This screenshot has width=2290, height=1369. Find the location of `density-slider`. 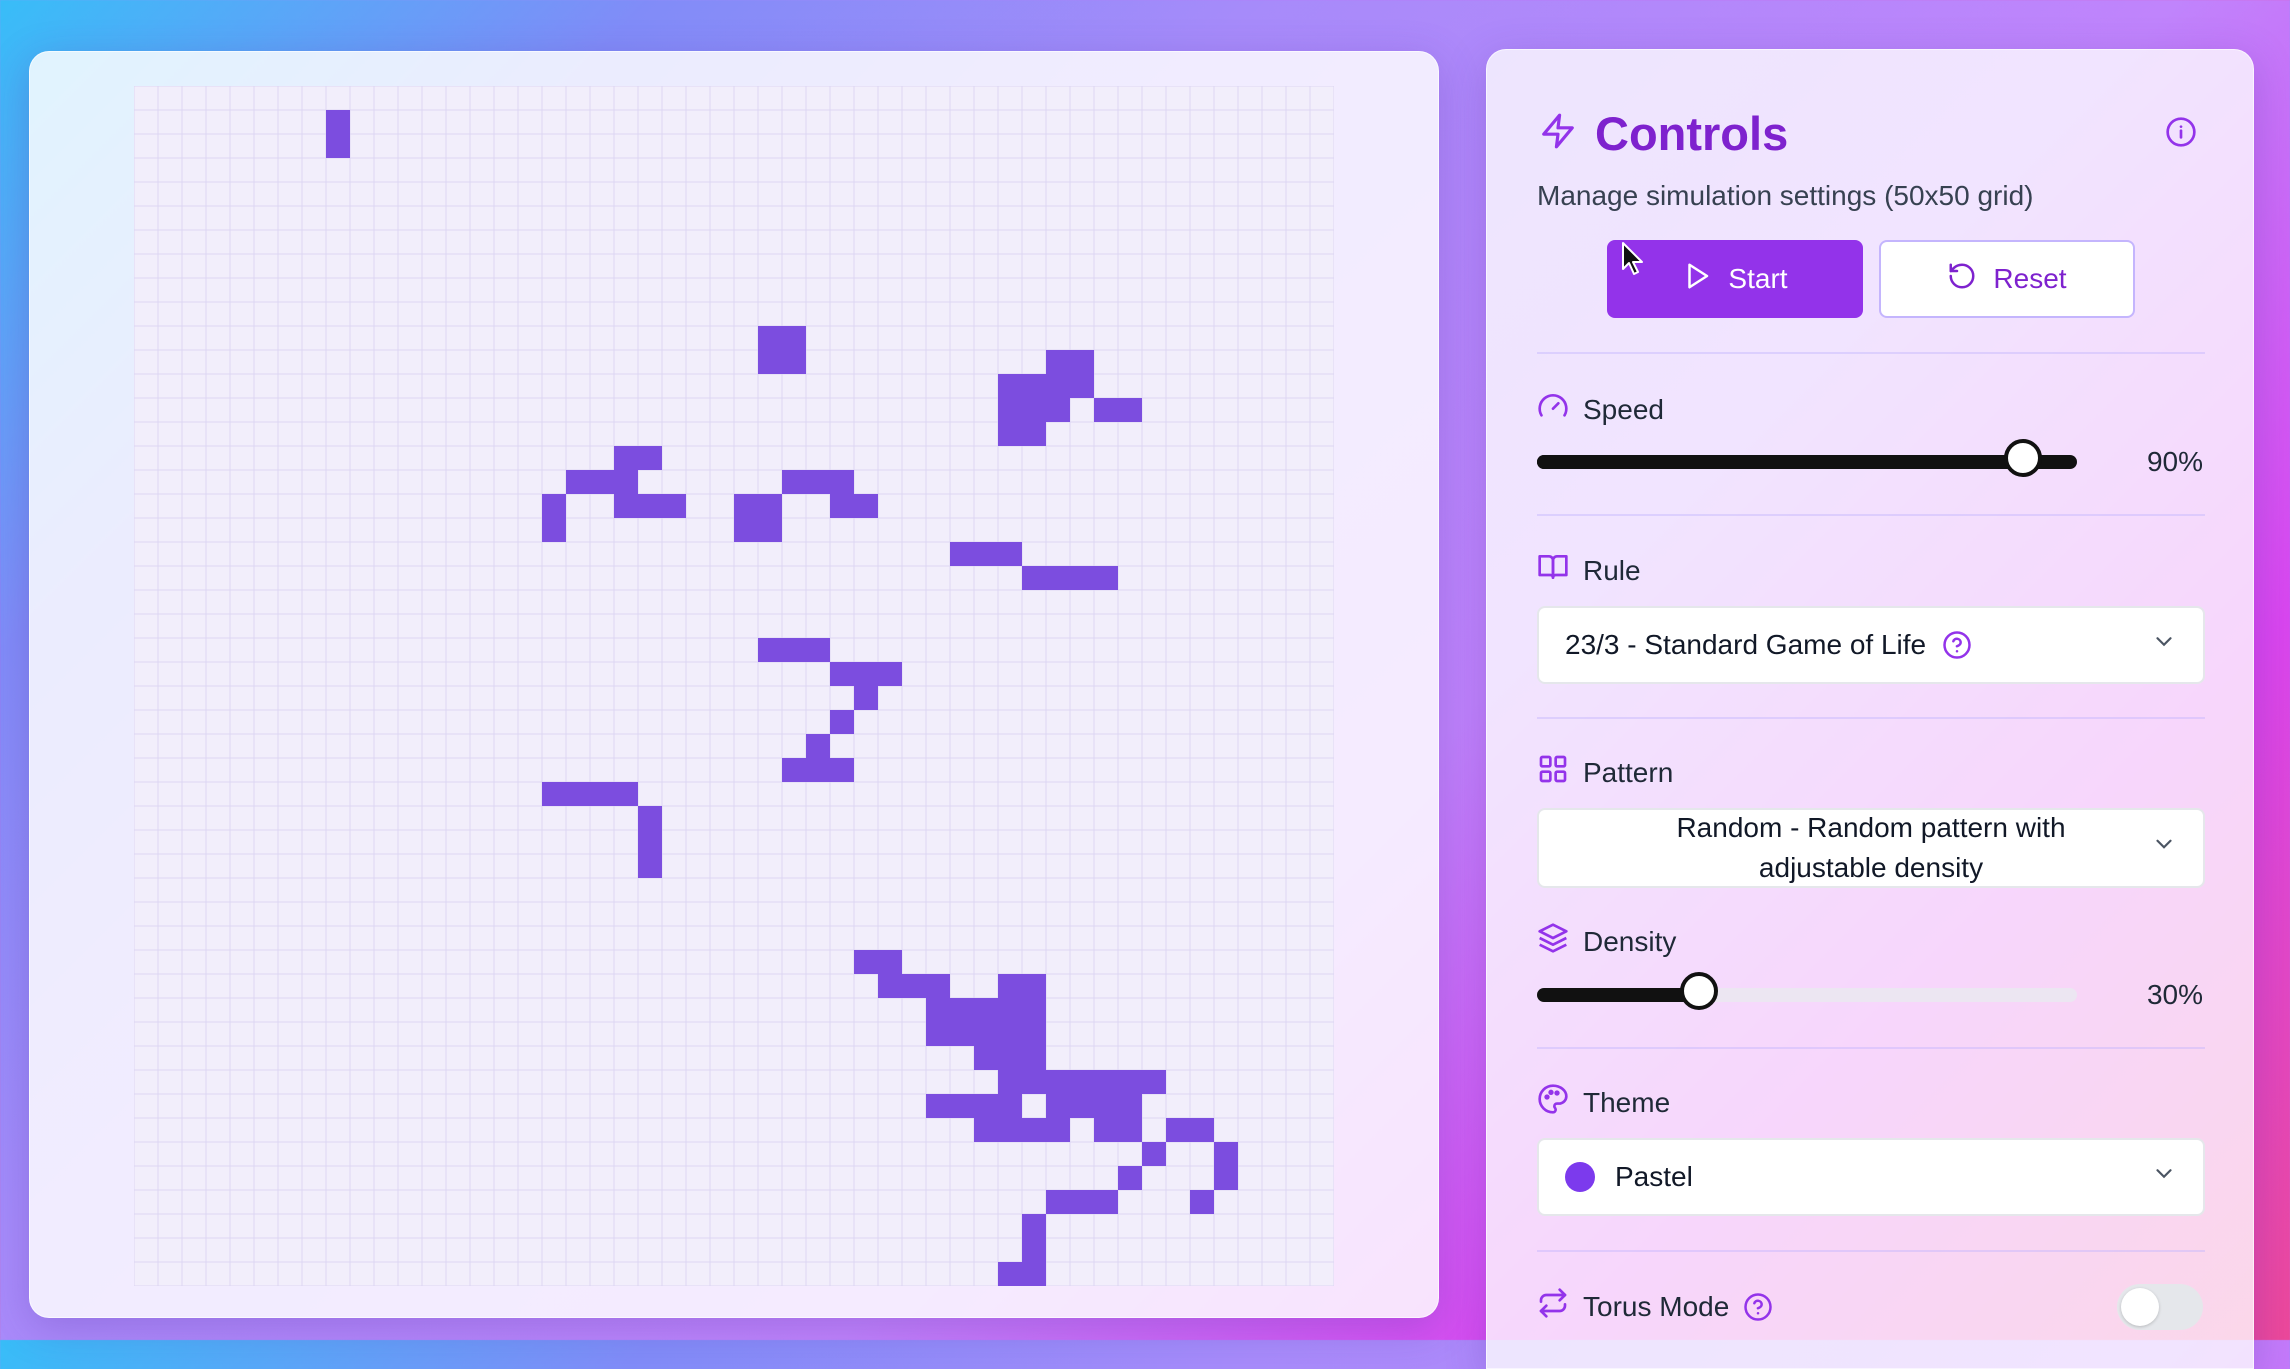

density-slider is located at coordinates (1807, 991).